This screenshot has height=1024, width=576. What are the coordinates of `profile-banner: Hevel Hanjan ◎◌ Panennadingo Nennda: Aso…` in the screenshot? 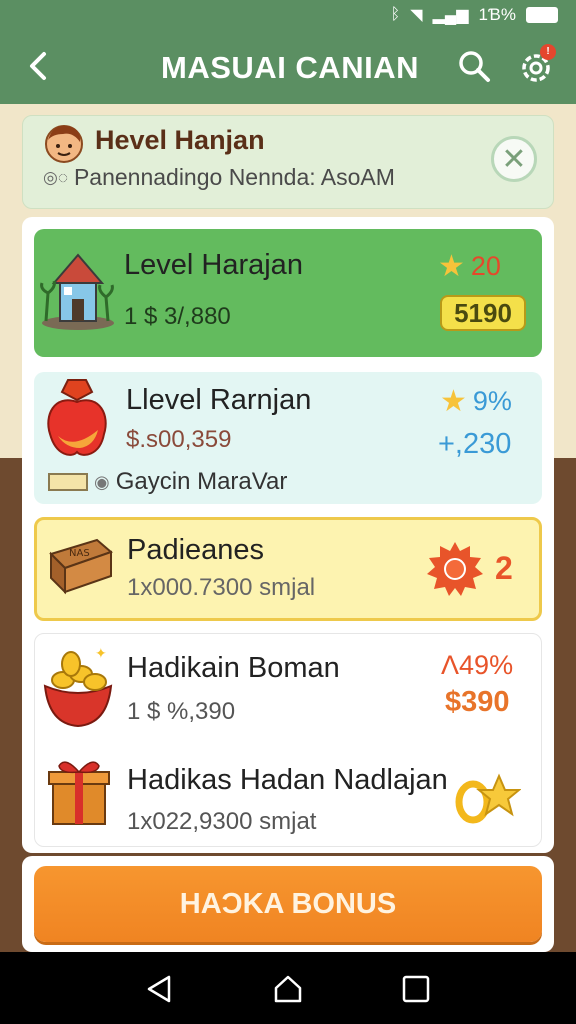 It's located at (288, 162).